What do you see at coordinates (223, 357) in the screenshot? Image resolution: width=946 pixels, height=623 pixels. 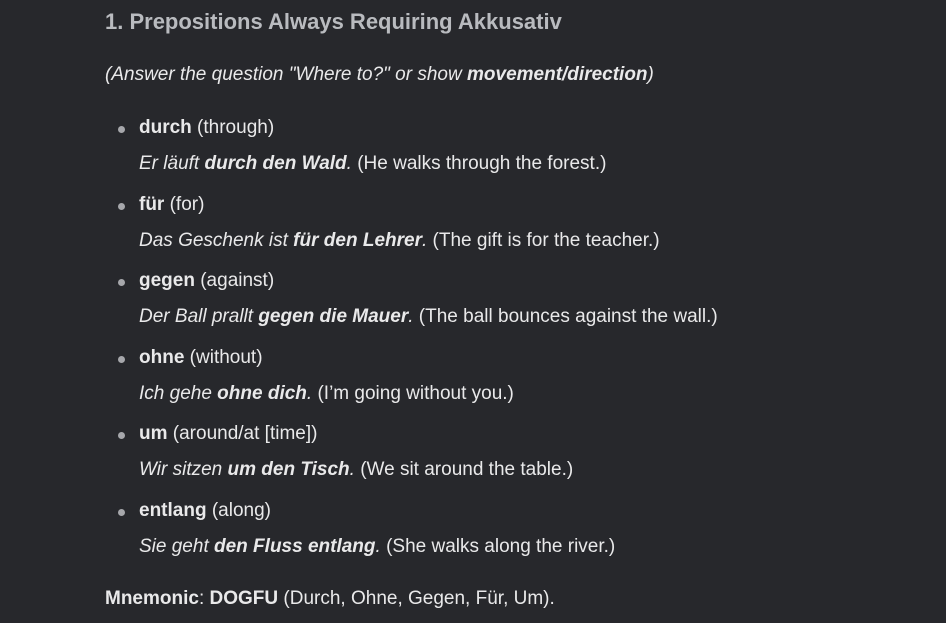 I see `preposition-meaning: (without)` at bounding box center [223, 357].